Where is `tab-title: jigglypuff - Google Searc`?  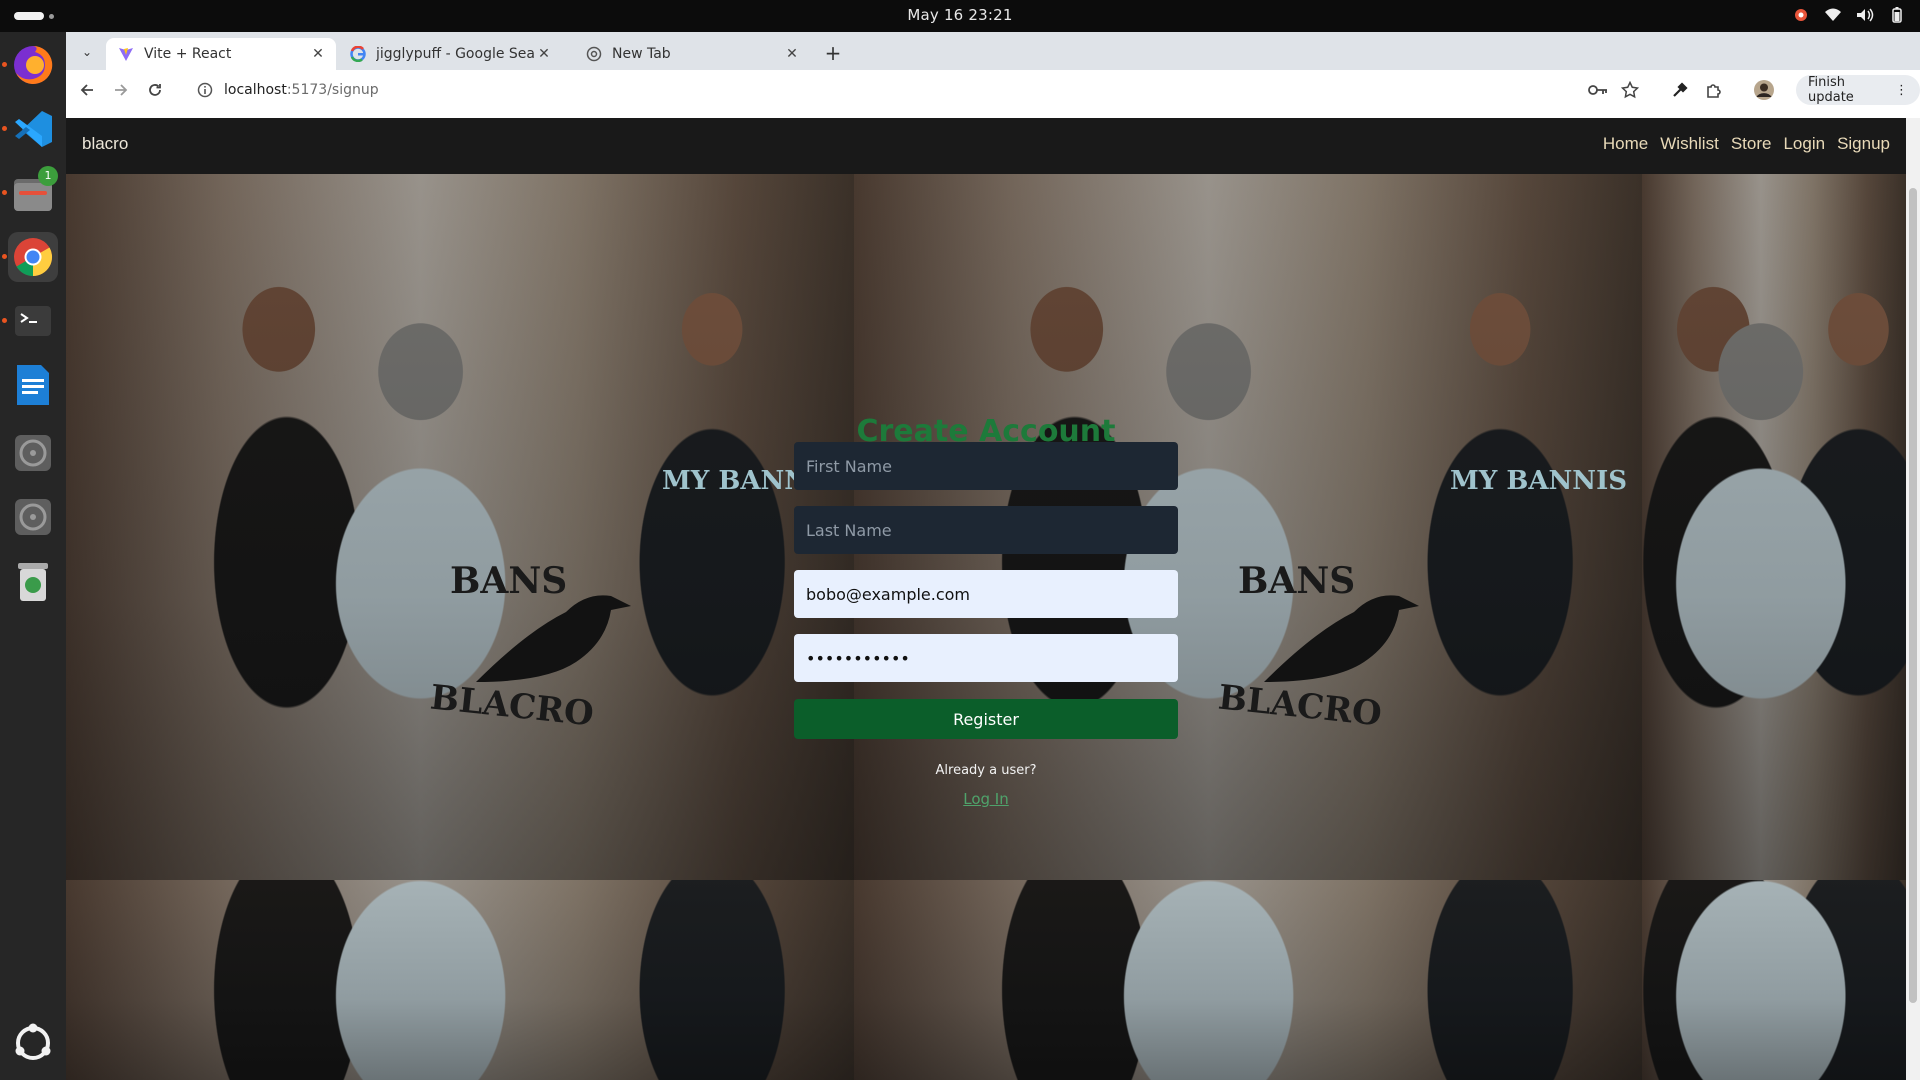 tab-title: jigglypuff - Google Searc is located at coordinates (455, 54).